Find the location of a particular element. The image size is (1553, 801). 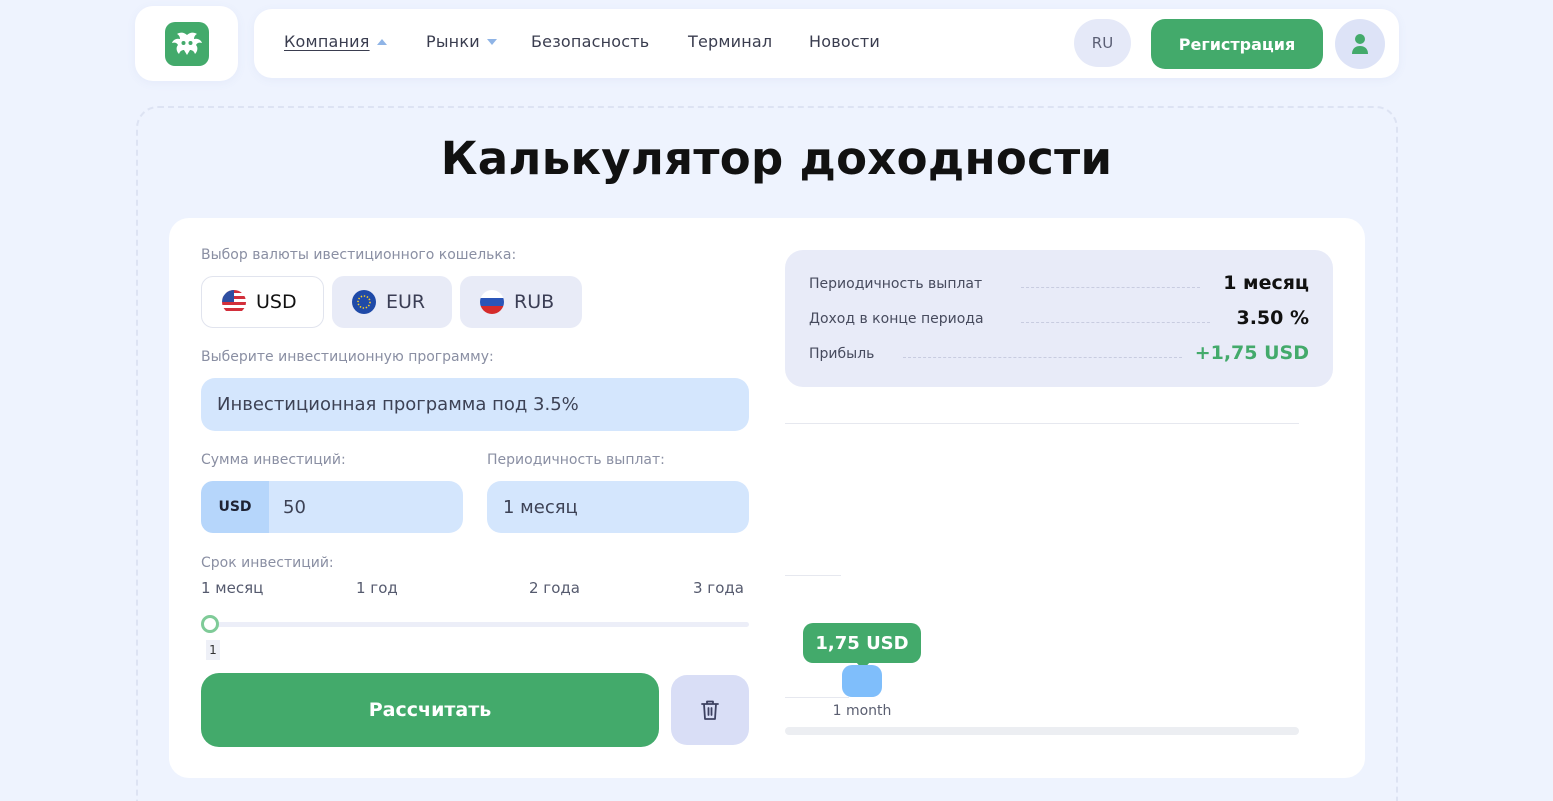

ru-flag-icon is located at coordinates (492, 302).